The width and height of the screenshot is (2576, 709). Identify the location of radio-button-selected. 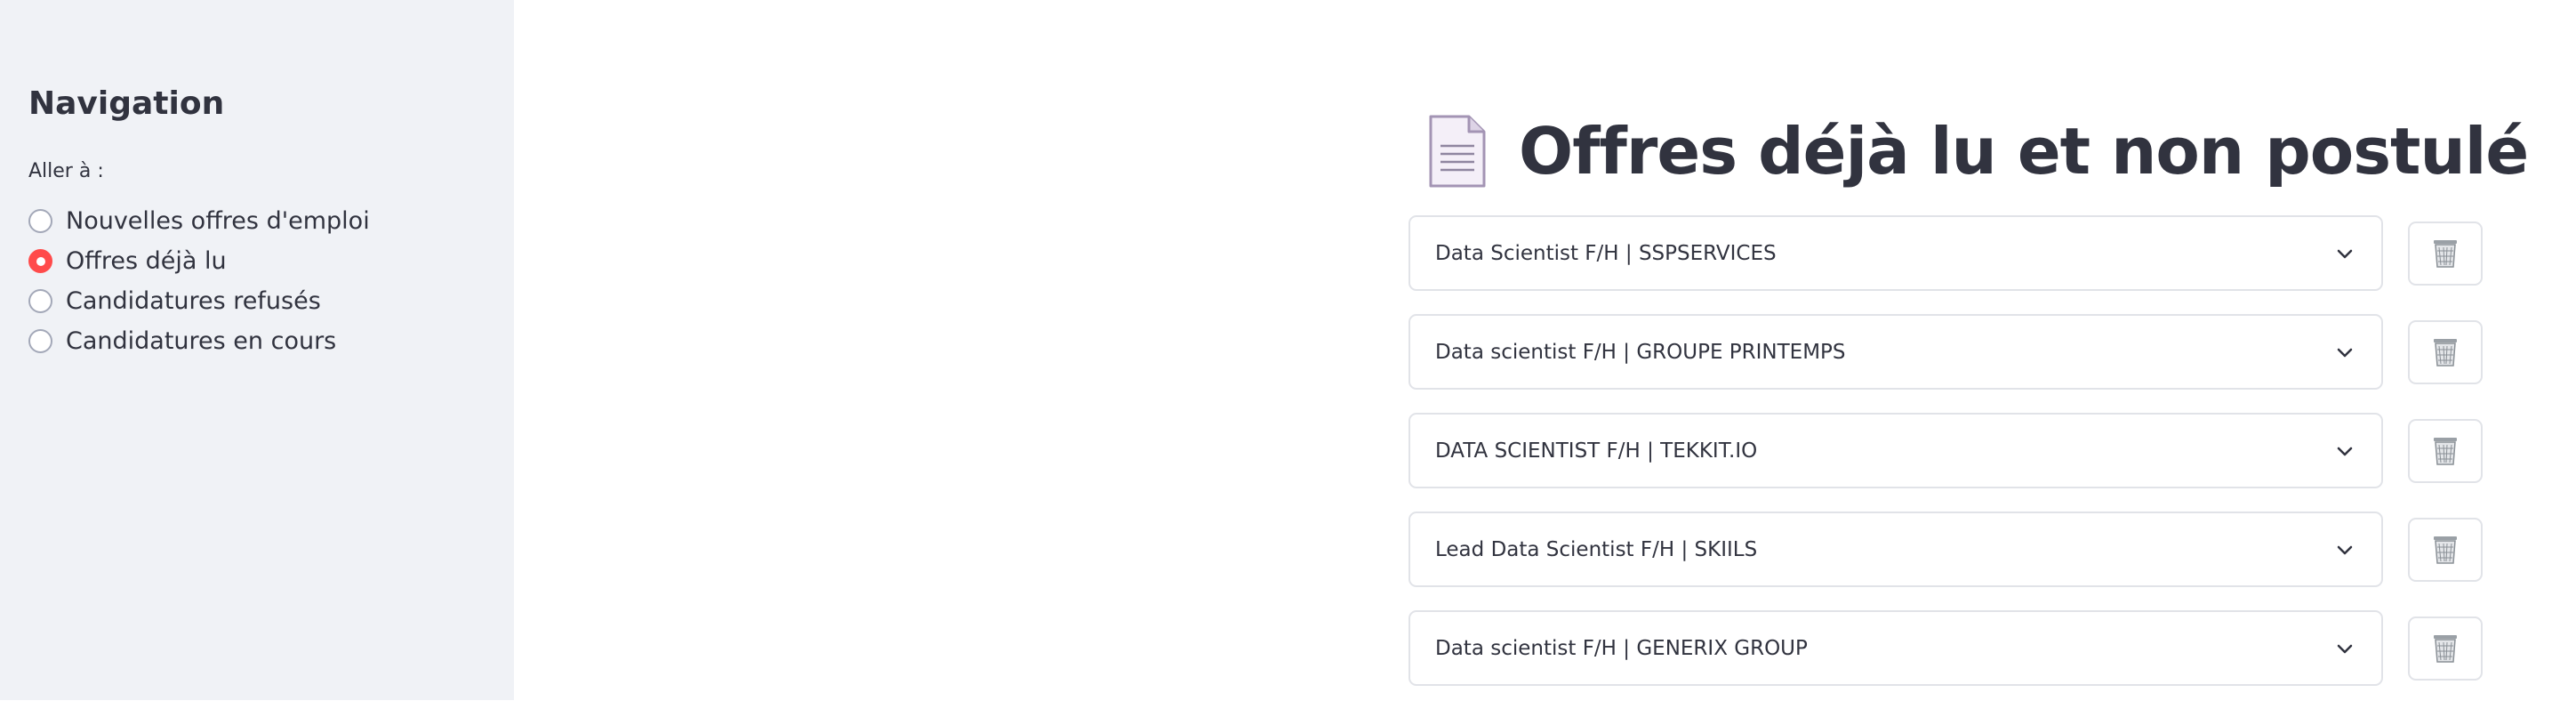
(40, 261).